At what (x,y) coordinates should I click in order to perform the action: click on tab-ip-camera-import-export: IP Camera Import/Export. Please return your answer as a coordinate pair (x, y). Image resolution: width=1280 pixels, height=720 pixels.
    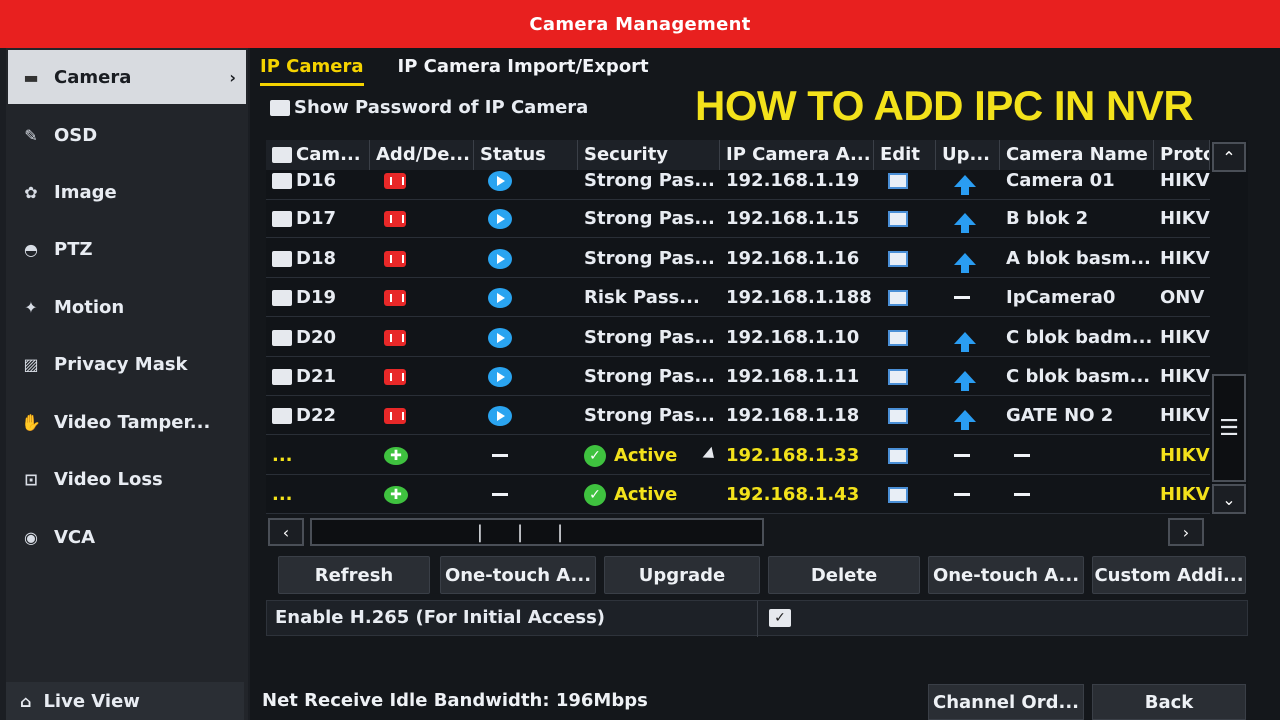
    Looking at the image, I should click on (523, 71).